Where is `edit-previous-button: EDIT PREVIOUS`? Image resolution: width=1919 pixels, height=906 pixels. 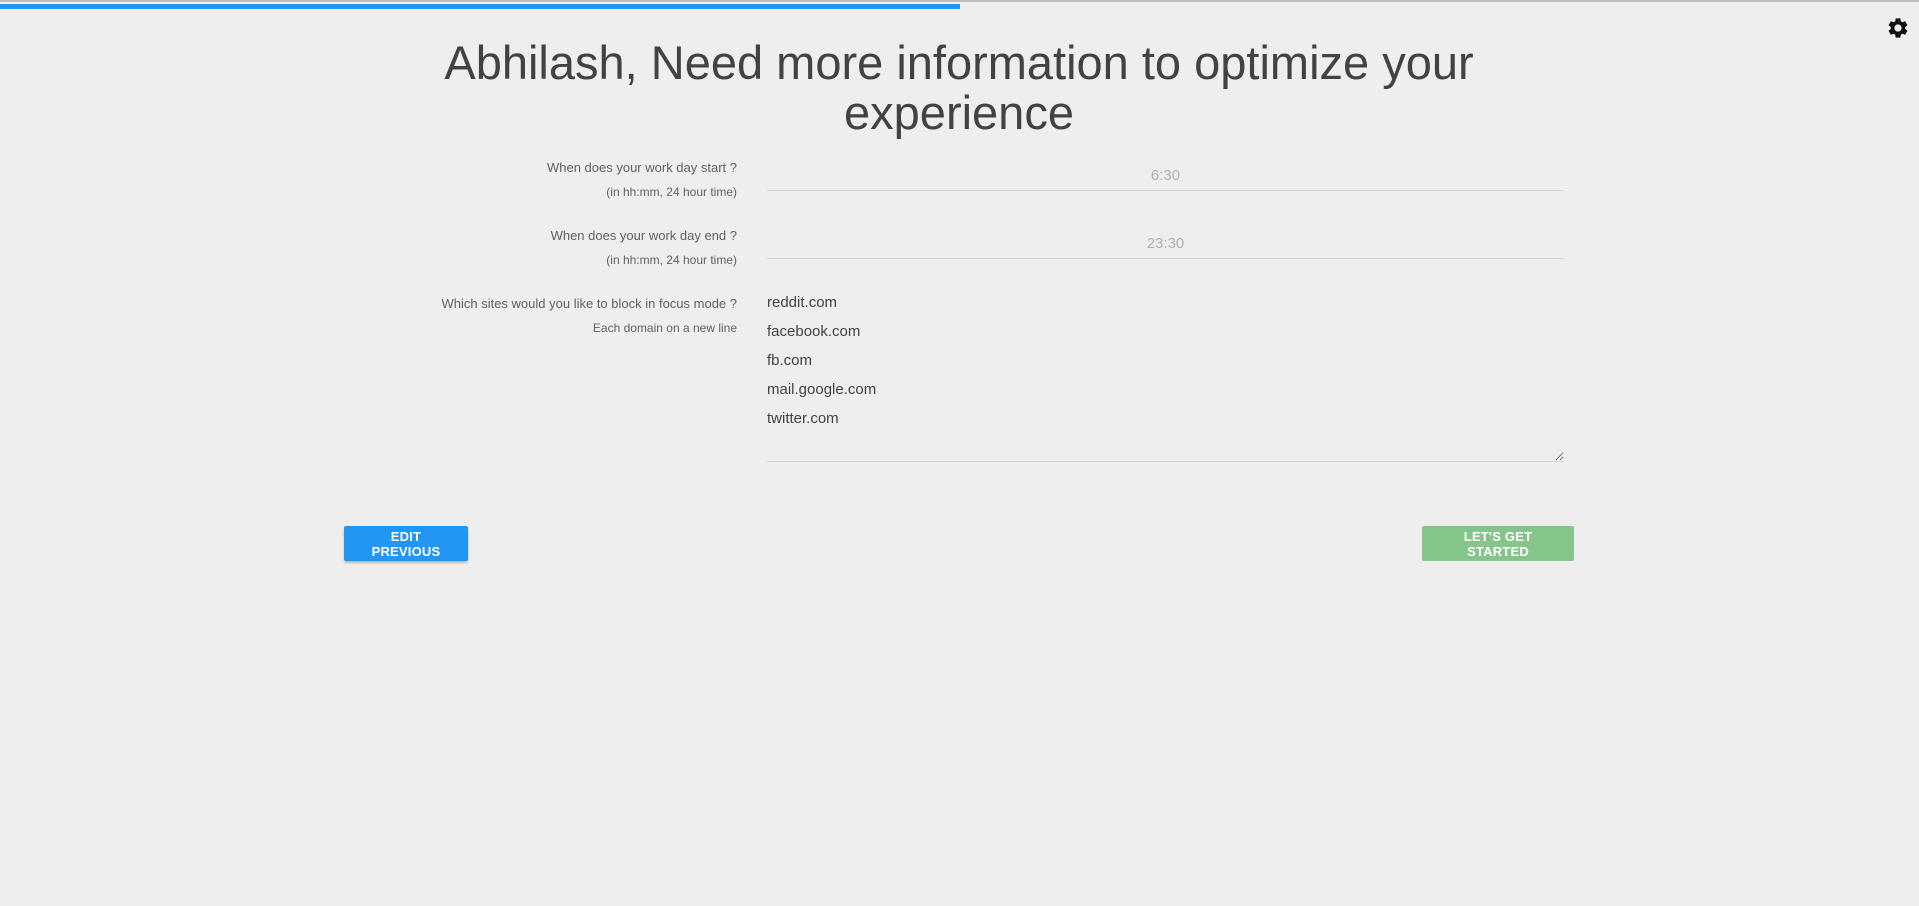
edit-previous-button: EDIT PREVIOUS is located at coordinates (406, 543).